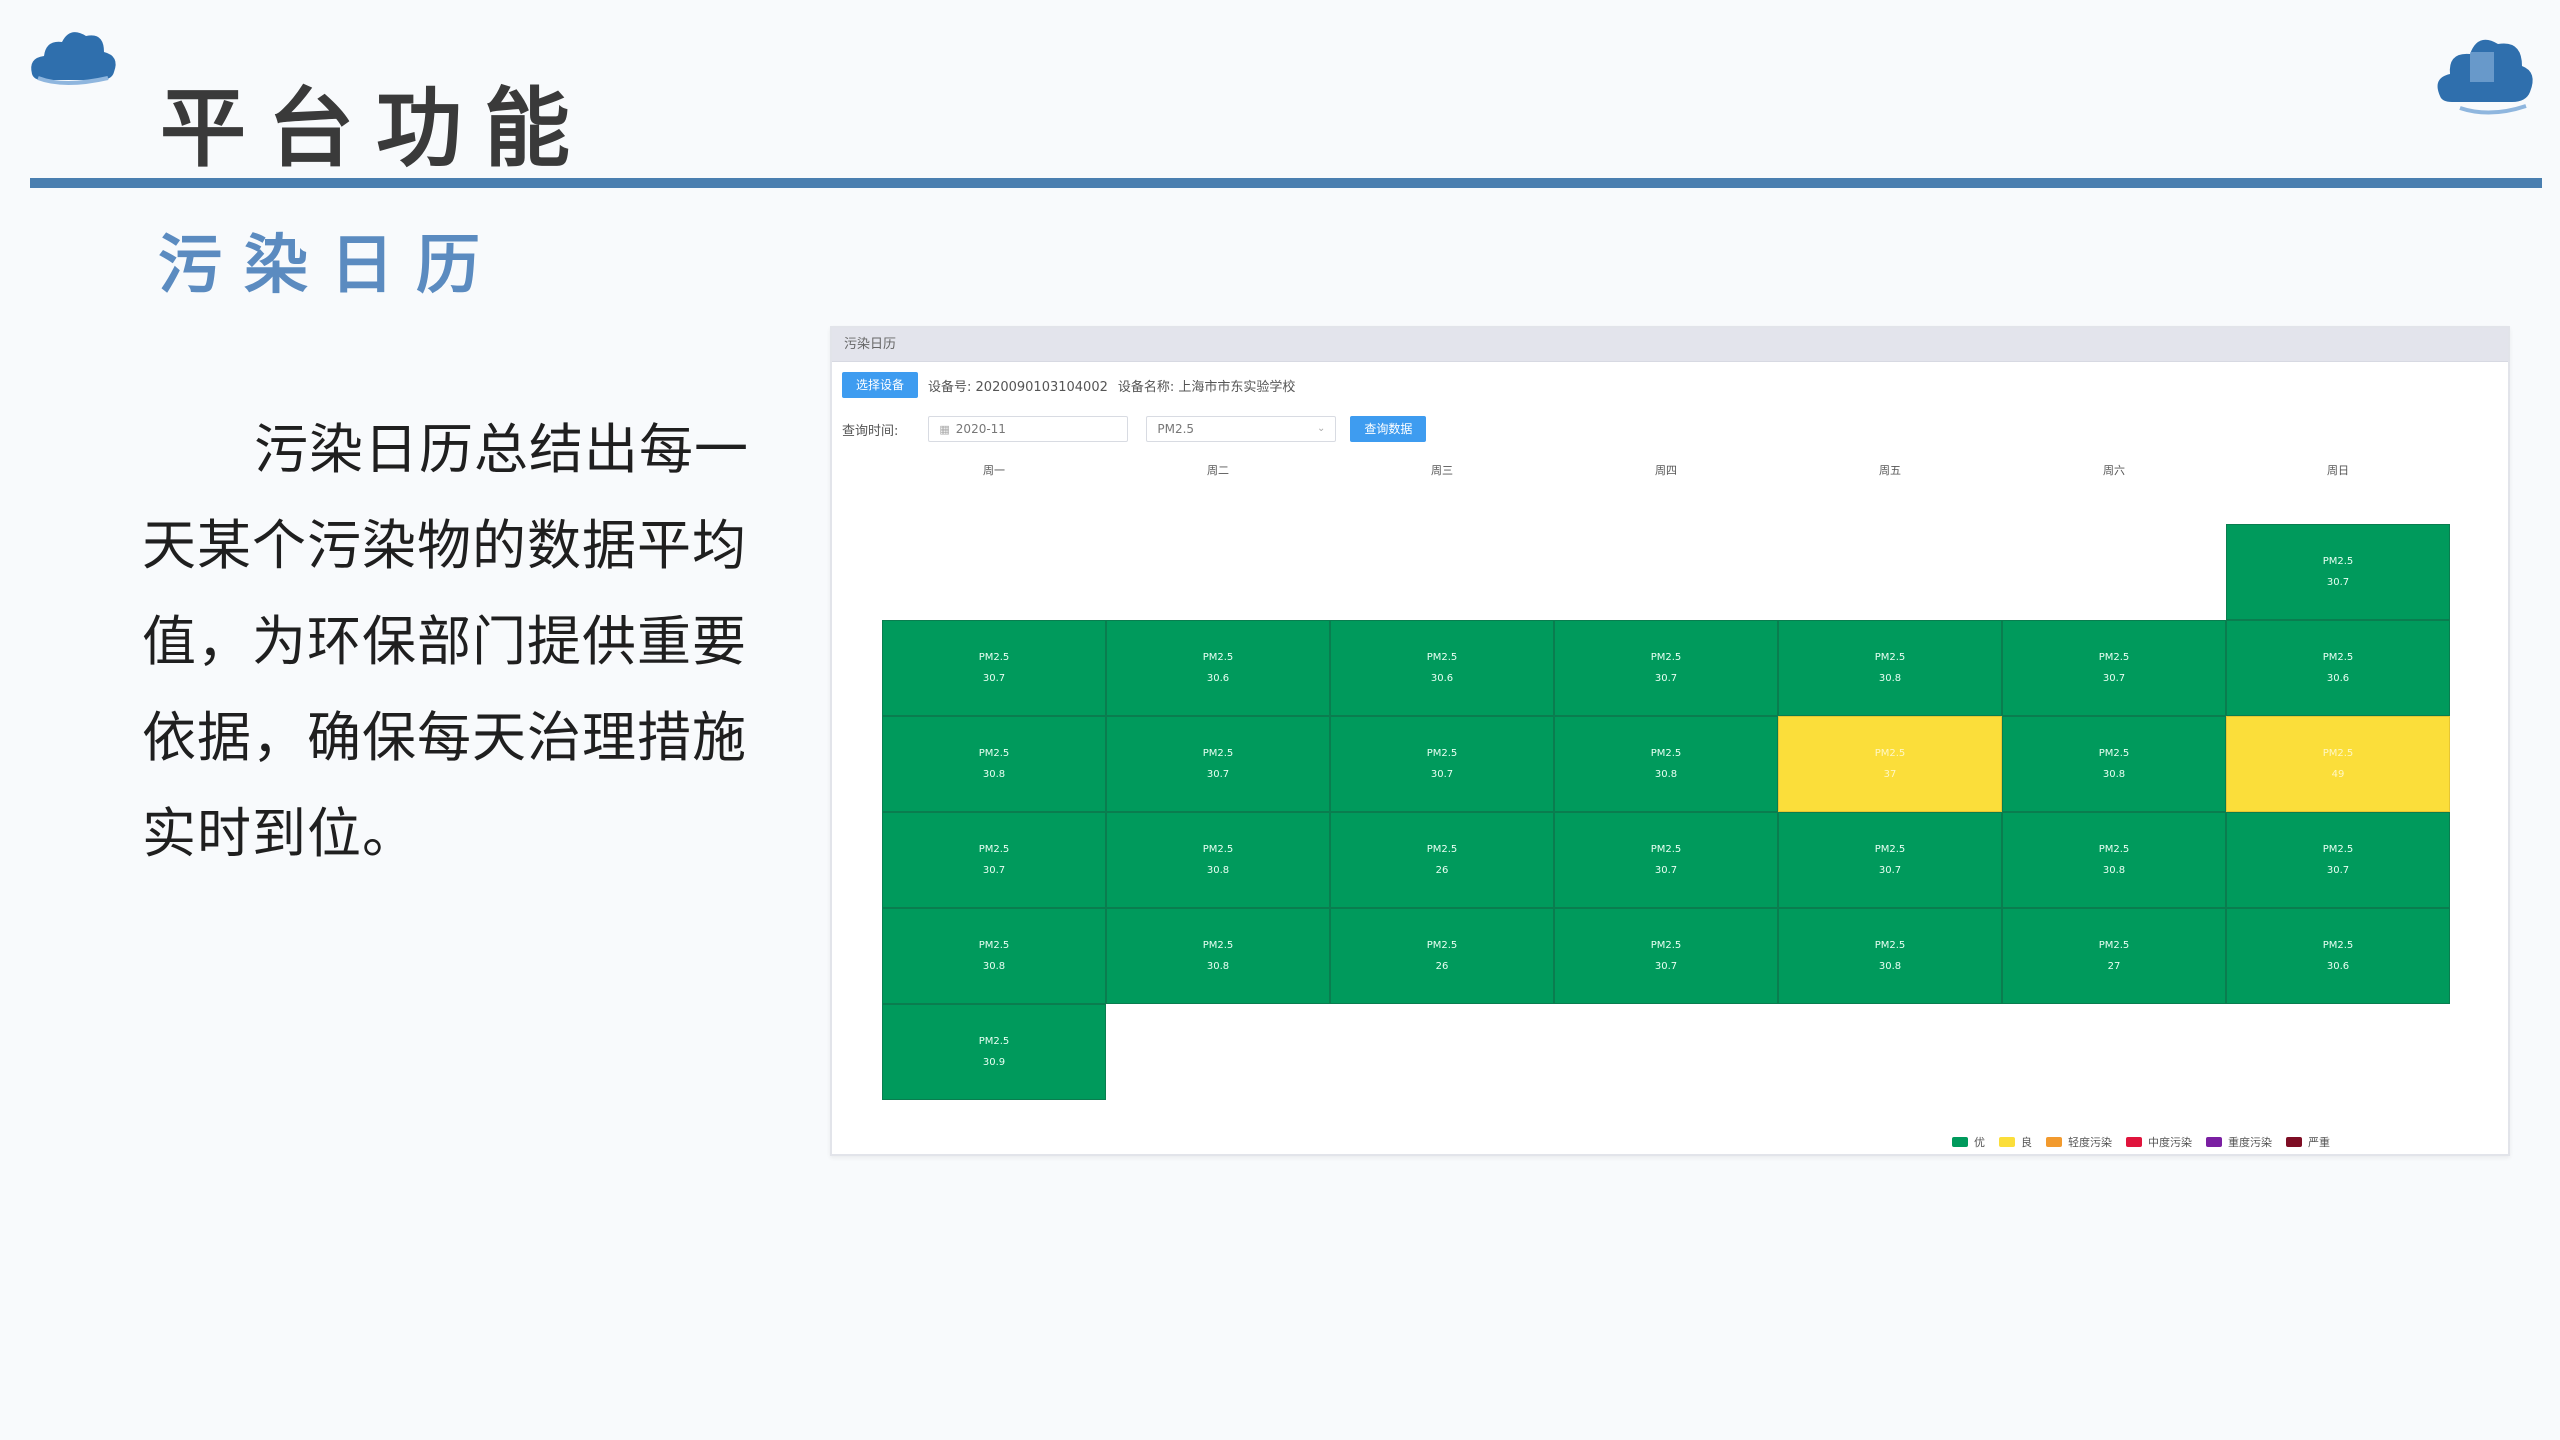 The image size is (2560, 1440). Describe the element at coordinates (2114, 966) in the screenshot. I see `pollutant-average: 27` at that location.